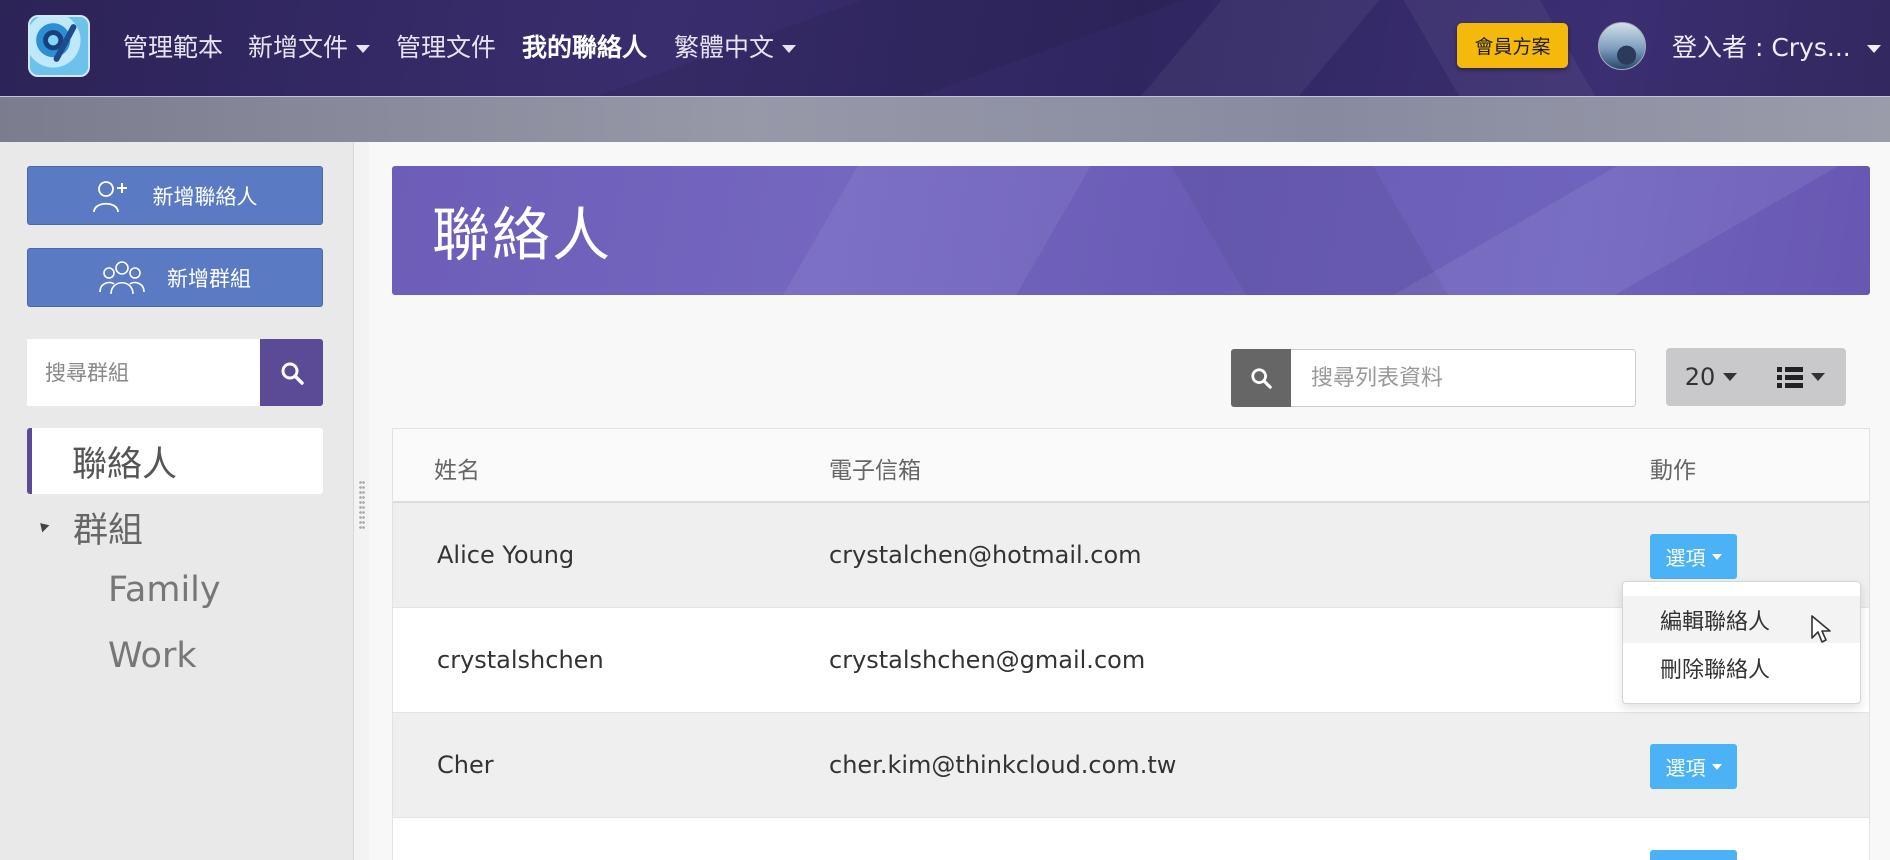 This screenshot has height=860, width=1890. I want to click on contact-name: Alice Young, so click(506, 555).